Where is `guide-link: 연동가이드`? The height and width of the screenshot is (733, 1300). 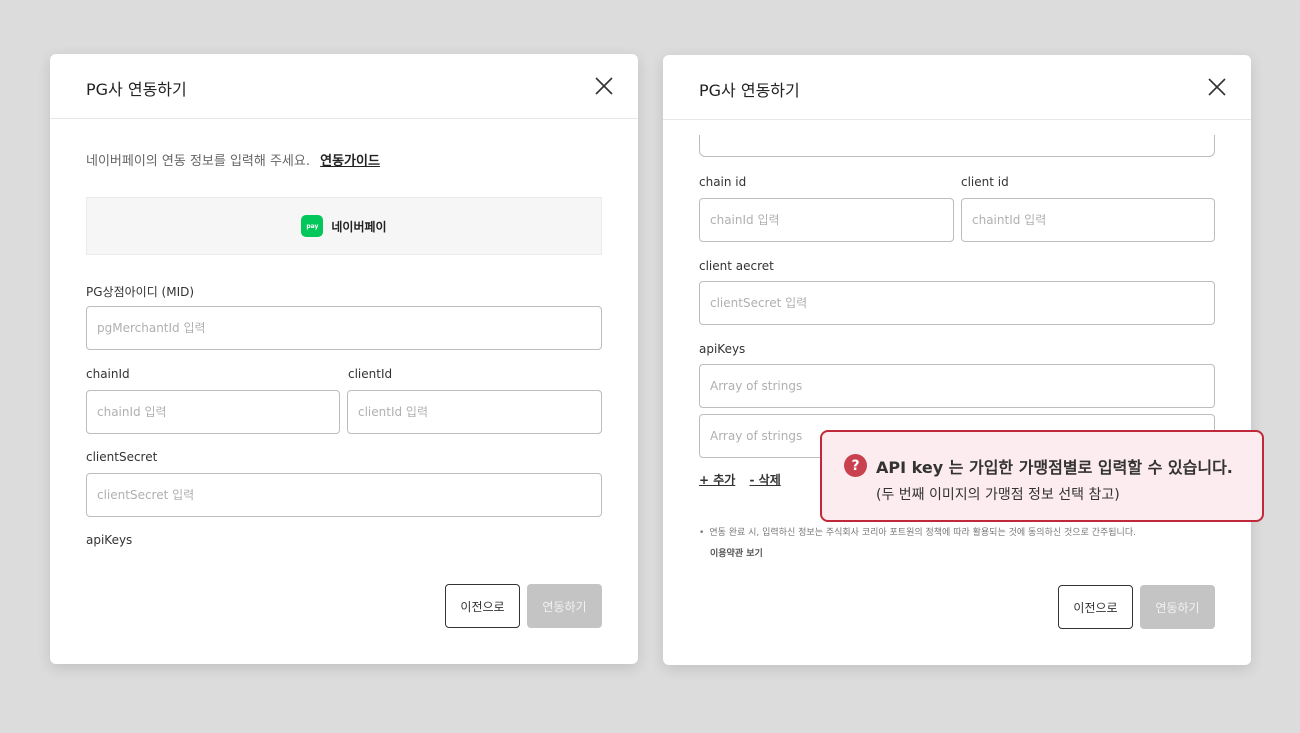
guide-link: 연동가이드 is located at coordinates (350, 161).